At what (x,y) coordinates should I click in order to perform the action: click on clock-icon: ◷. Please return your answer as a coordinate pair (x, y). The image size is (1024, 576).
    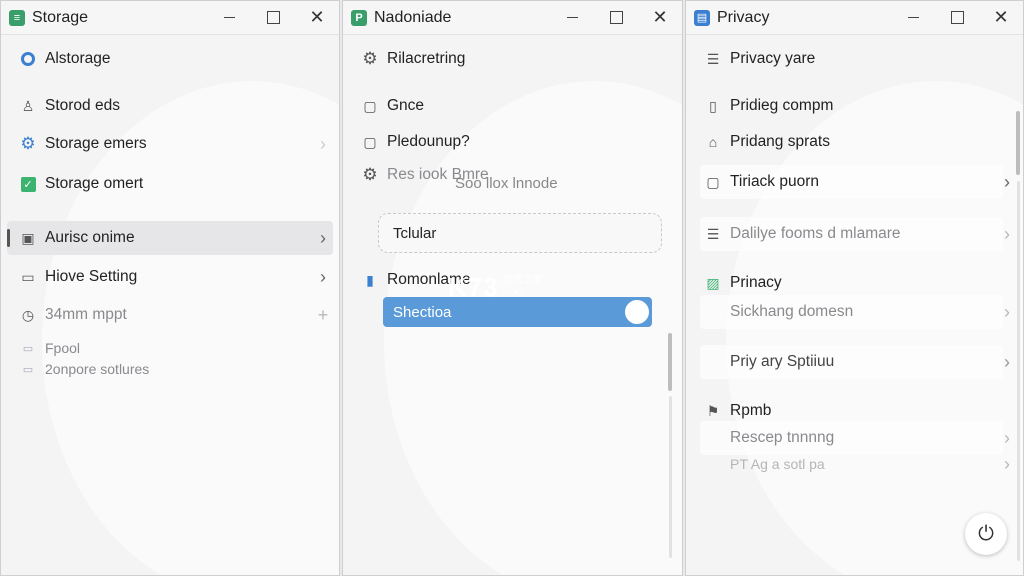
    Looking at the image, I should click on (28, 314).